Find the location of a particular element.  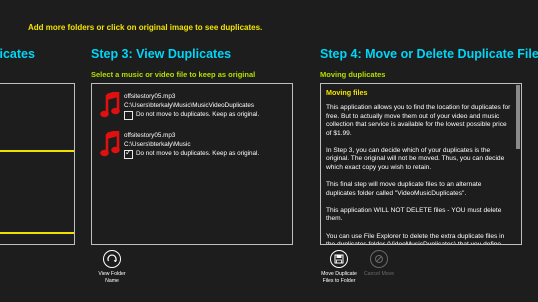

file-path: C:\Users\bterkaly\Music is located at coordinates (157, 144).